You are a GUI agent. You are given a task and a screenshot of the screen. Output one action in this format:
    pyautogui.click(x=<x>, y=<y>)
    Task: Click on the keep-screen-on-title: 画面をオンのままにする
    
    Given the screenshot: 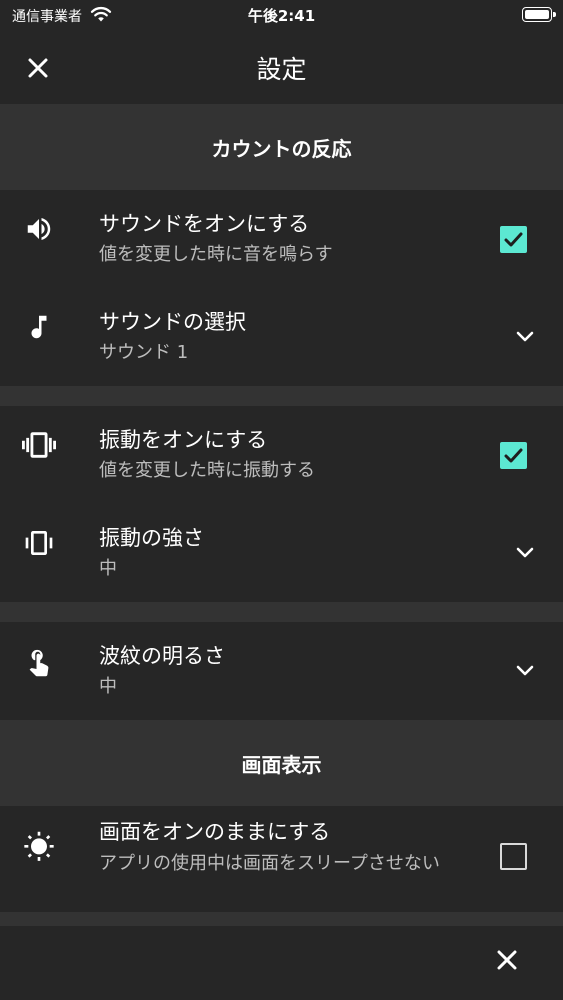 What is the action you would take?
    pyautogui.click(x=215, y=832)
    